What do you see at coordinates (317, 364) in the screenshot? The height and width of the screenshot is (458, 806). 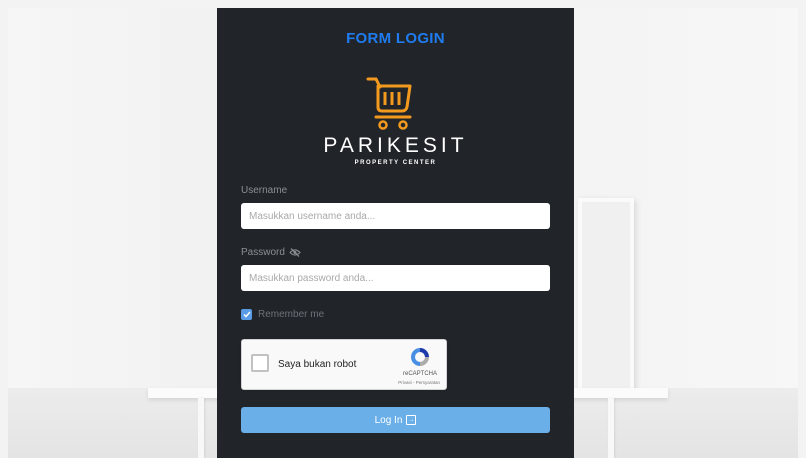 I see `recaptcha-label: Saya bukan robot` at bounding box center [317, 364].